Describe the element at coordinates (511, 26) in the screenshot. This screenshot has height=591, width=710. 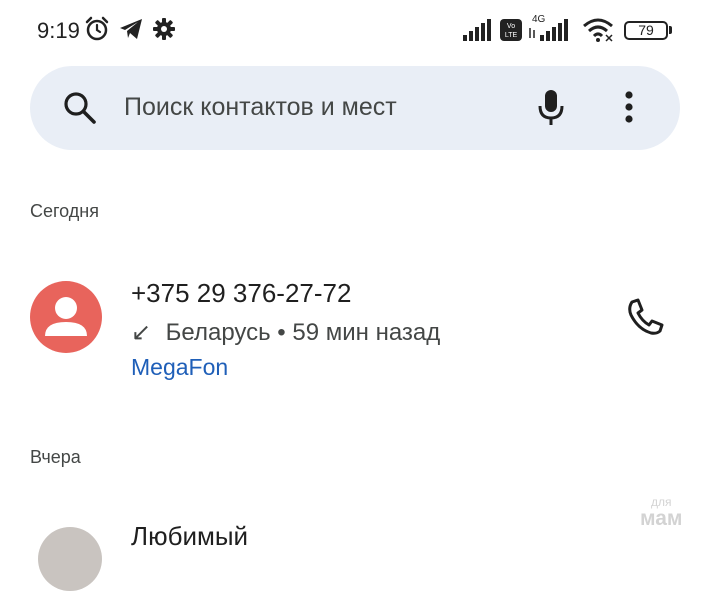
I see `svg-text: Vo` at that location.